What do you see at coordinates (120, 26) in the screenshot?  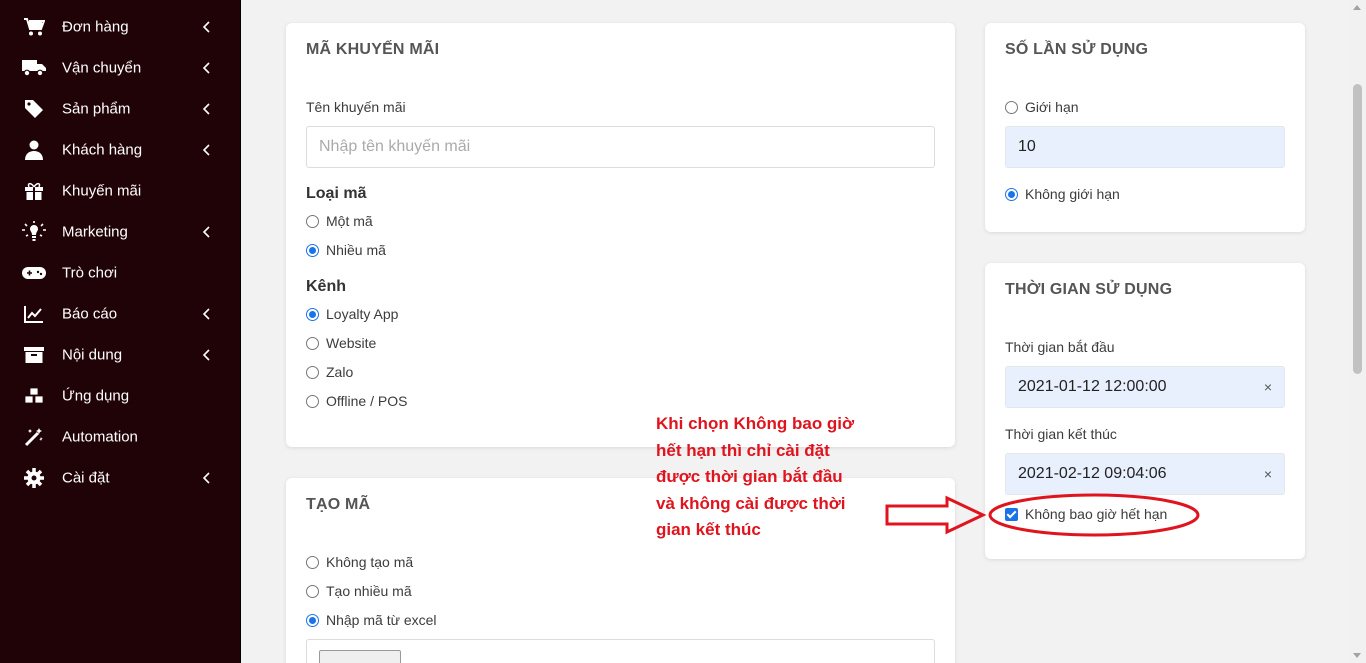 I see `sidebar-item-orders: Đơn hàng` at bounding box center [120, 26].